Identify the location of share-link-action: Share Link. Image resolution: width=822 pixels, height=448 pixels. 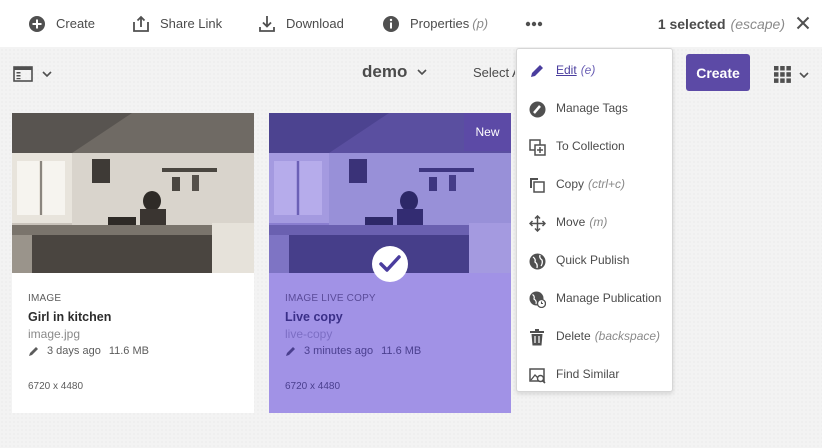
(177, 23).